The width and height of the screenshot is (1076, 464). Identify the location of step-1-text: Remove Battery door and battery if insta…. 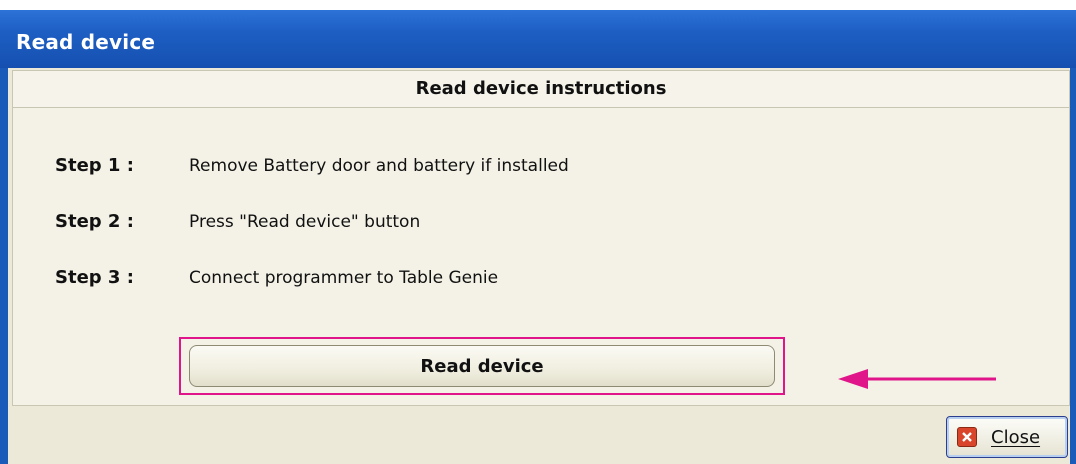
(379, 166).